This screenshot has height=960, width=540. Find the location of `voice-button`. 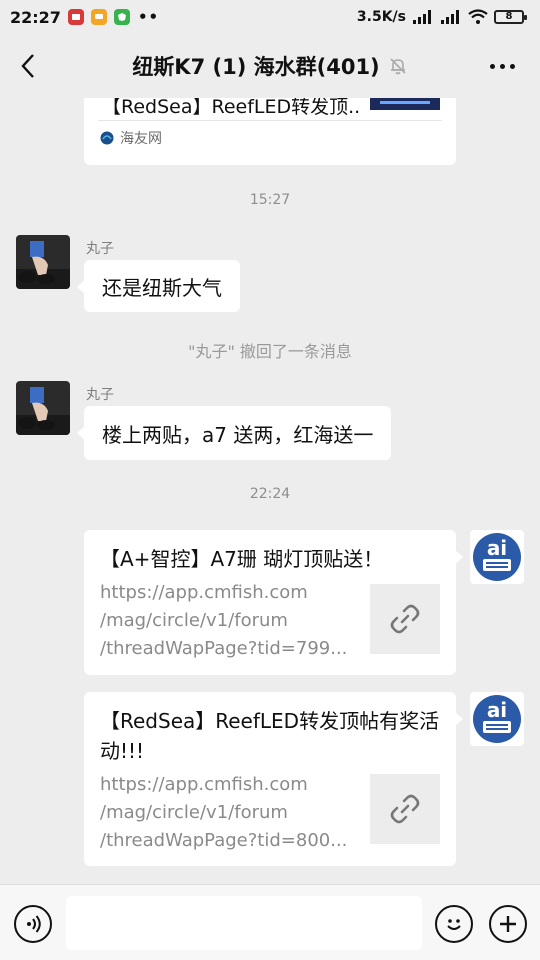

voice-button is located at coordinates (33, 924).